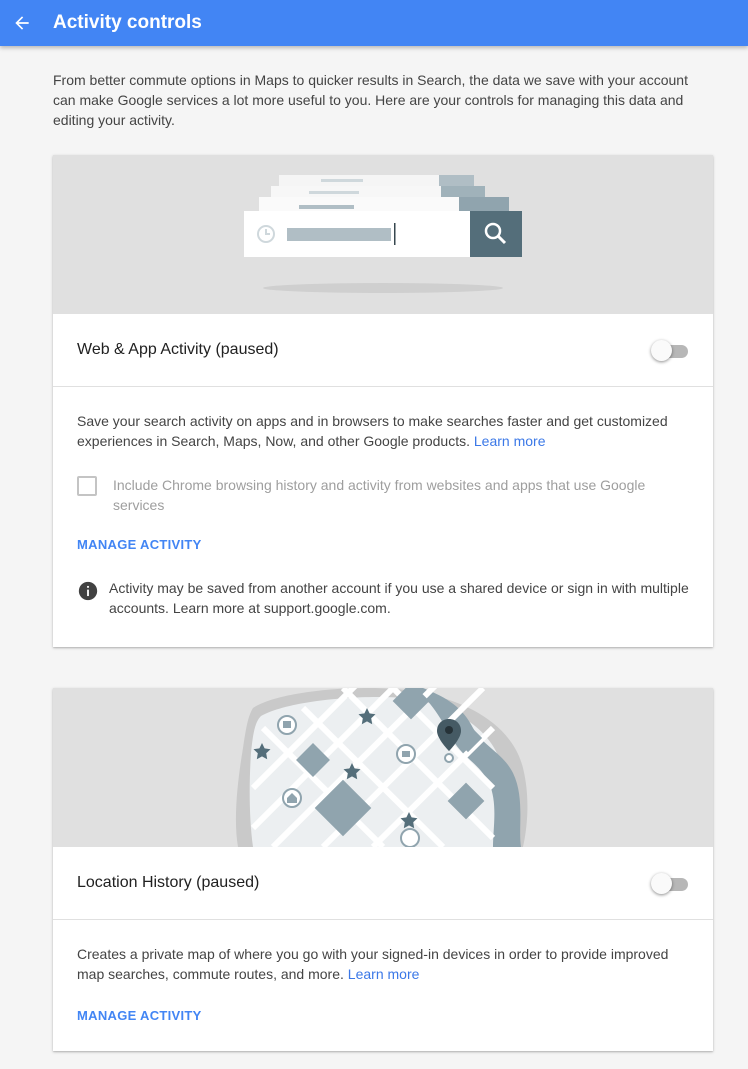  What do you see at coordinates (168, 882) in the screenshot?
I see `location-history-title: Location History (paused)` at bounding box center [168, 882].